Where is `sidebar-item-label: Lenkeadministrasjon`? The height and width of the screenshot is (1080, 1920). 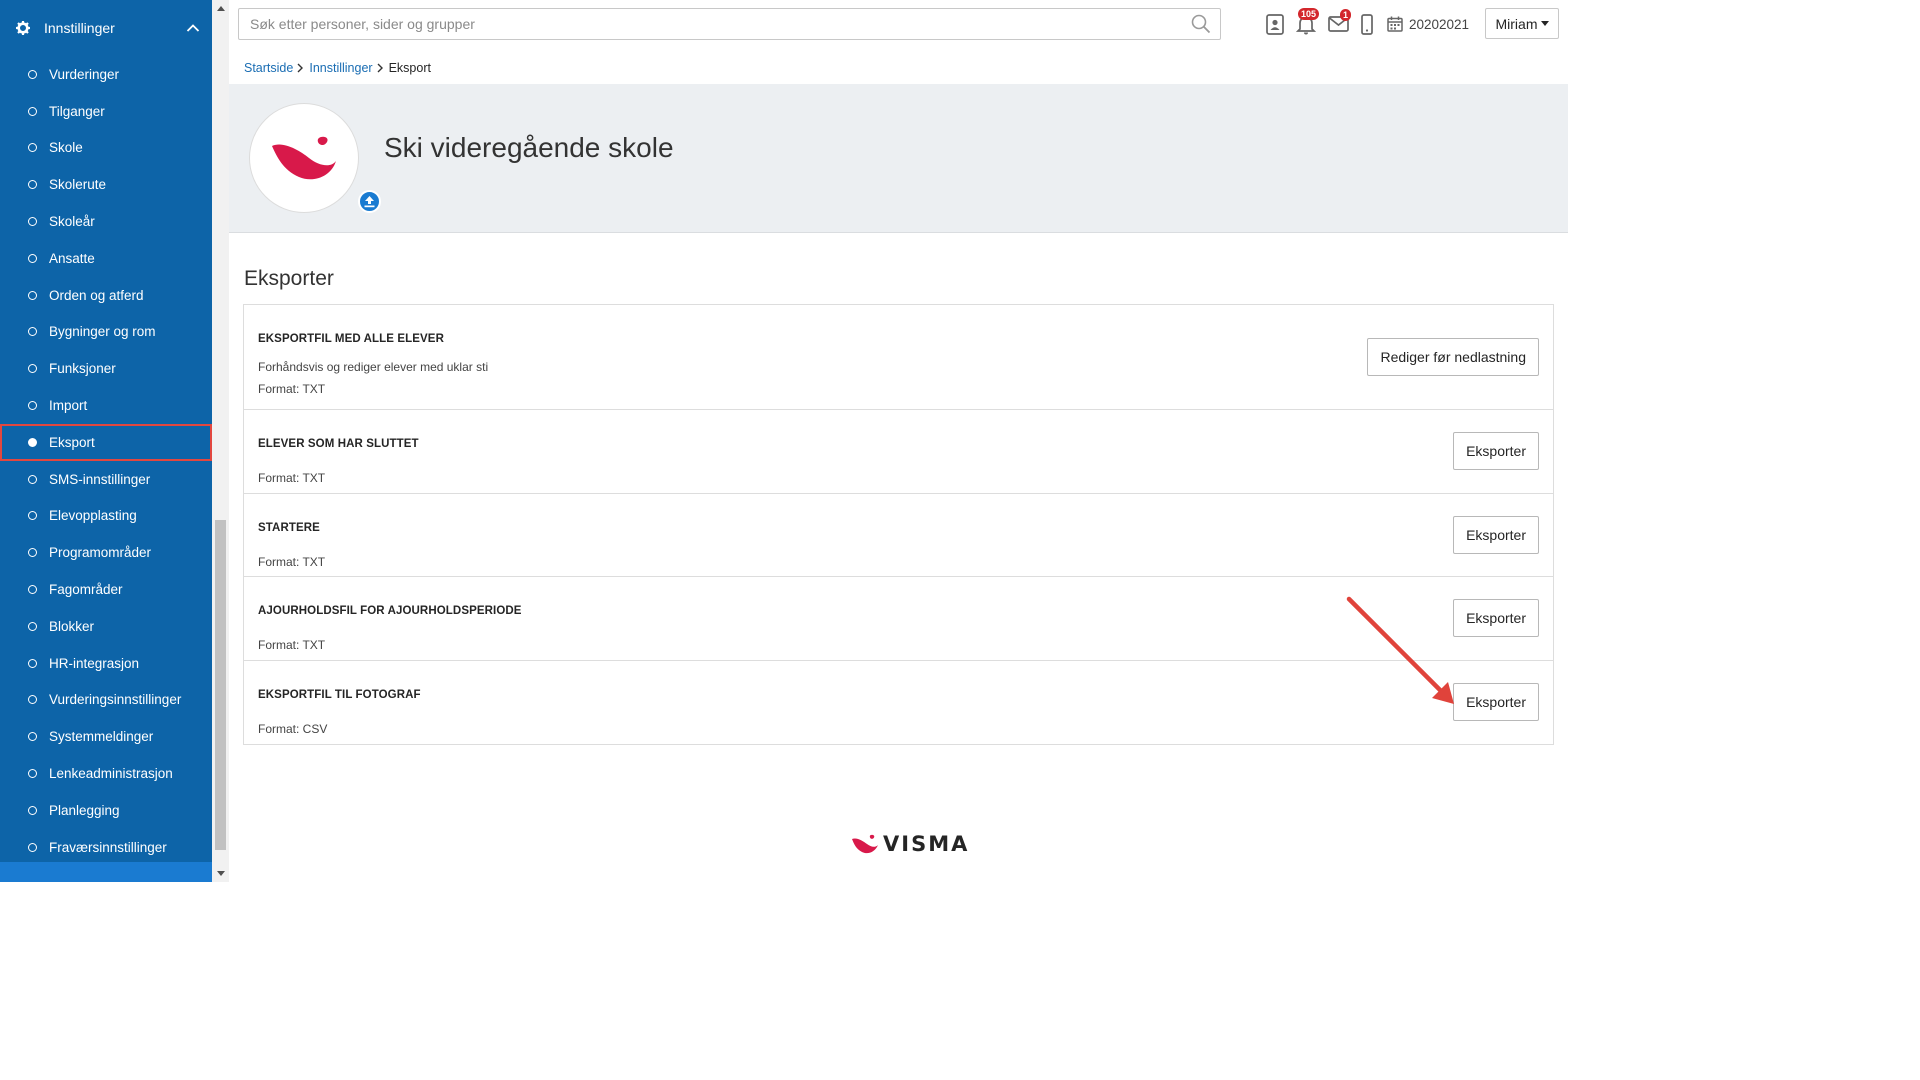 sidebar-item-label: Lenkeadministrasjon is located at coordinates (111, 774).